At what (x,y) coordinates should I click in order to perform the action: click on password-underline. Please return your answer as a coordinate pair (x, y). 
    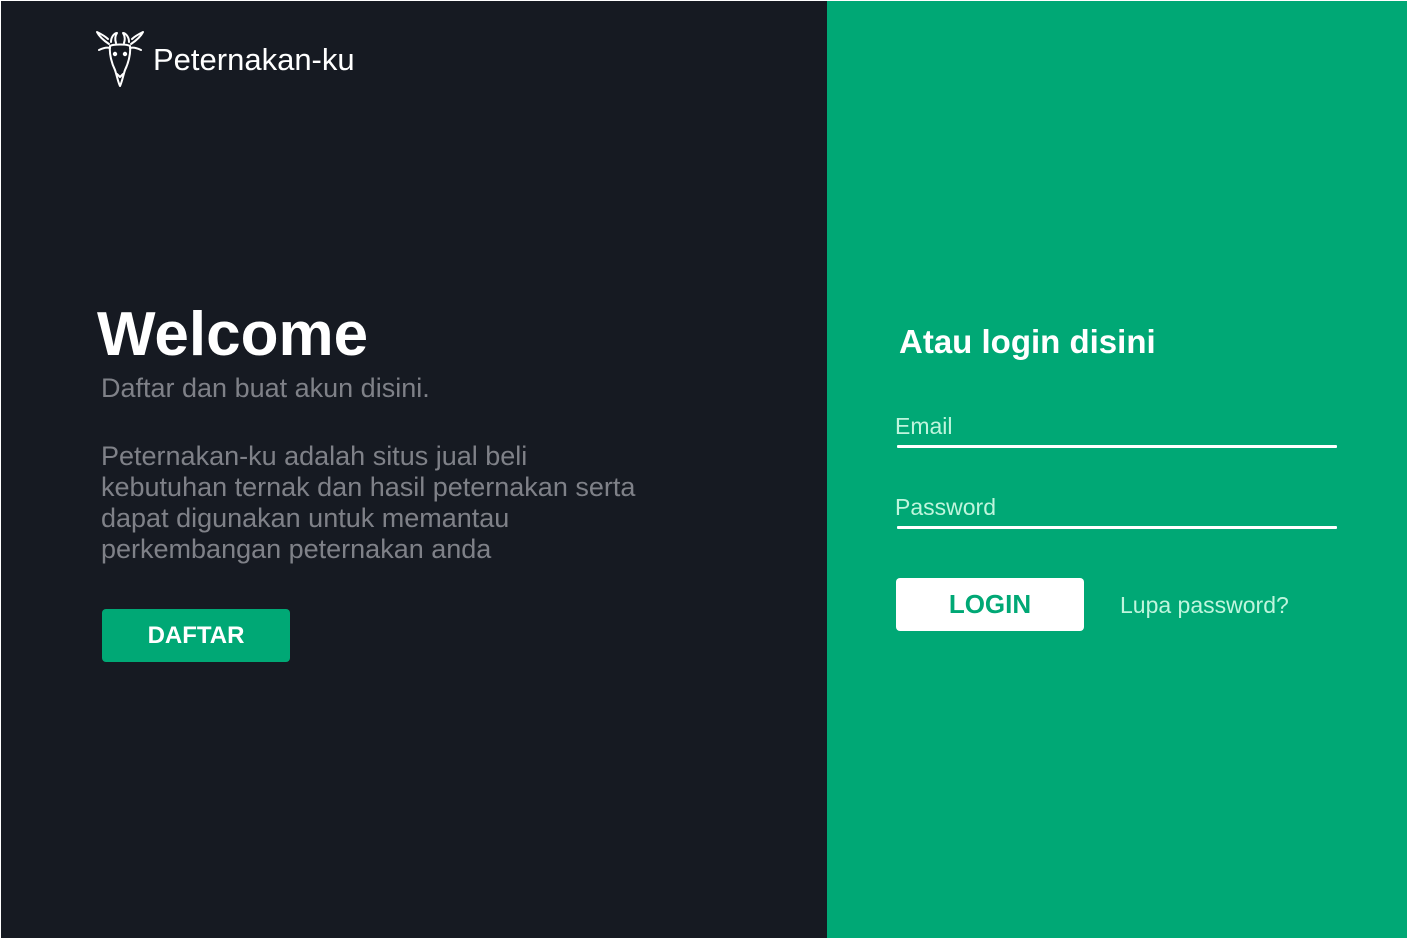
    Looking at the image, I should click on (1117, 527).